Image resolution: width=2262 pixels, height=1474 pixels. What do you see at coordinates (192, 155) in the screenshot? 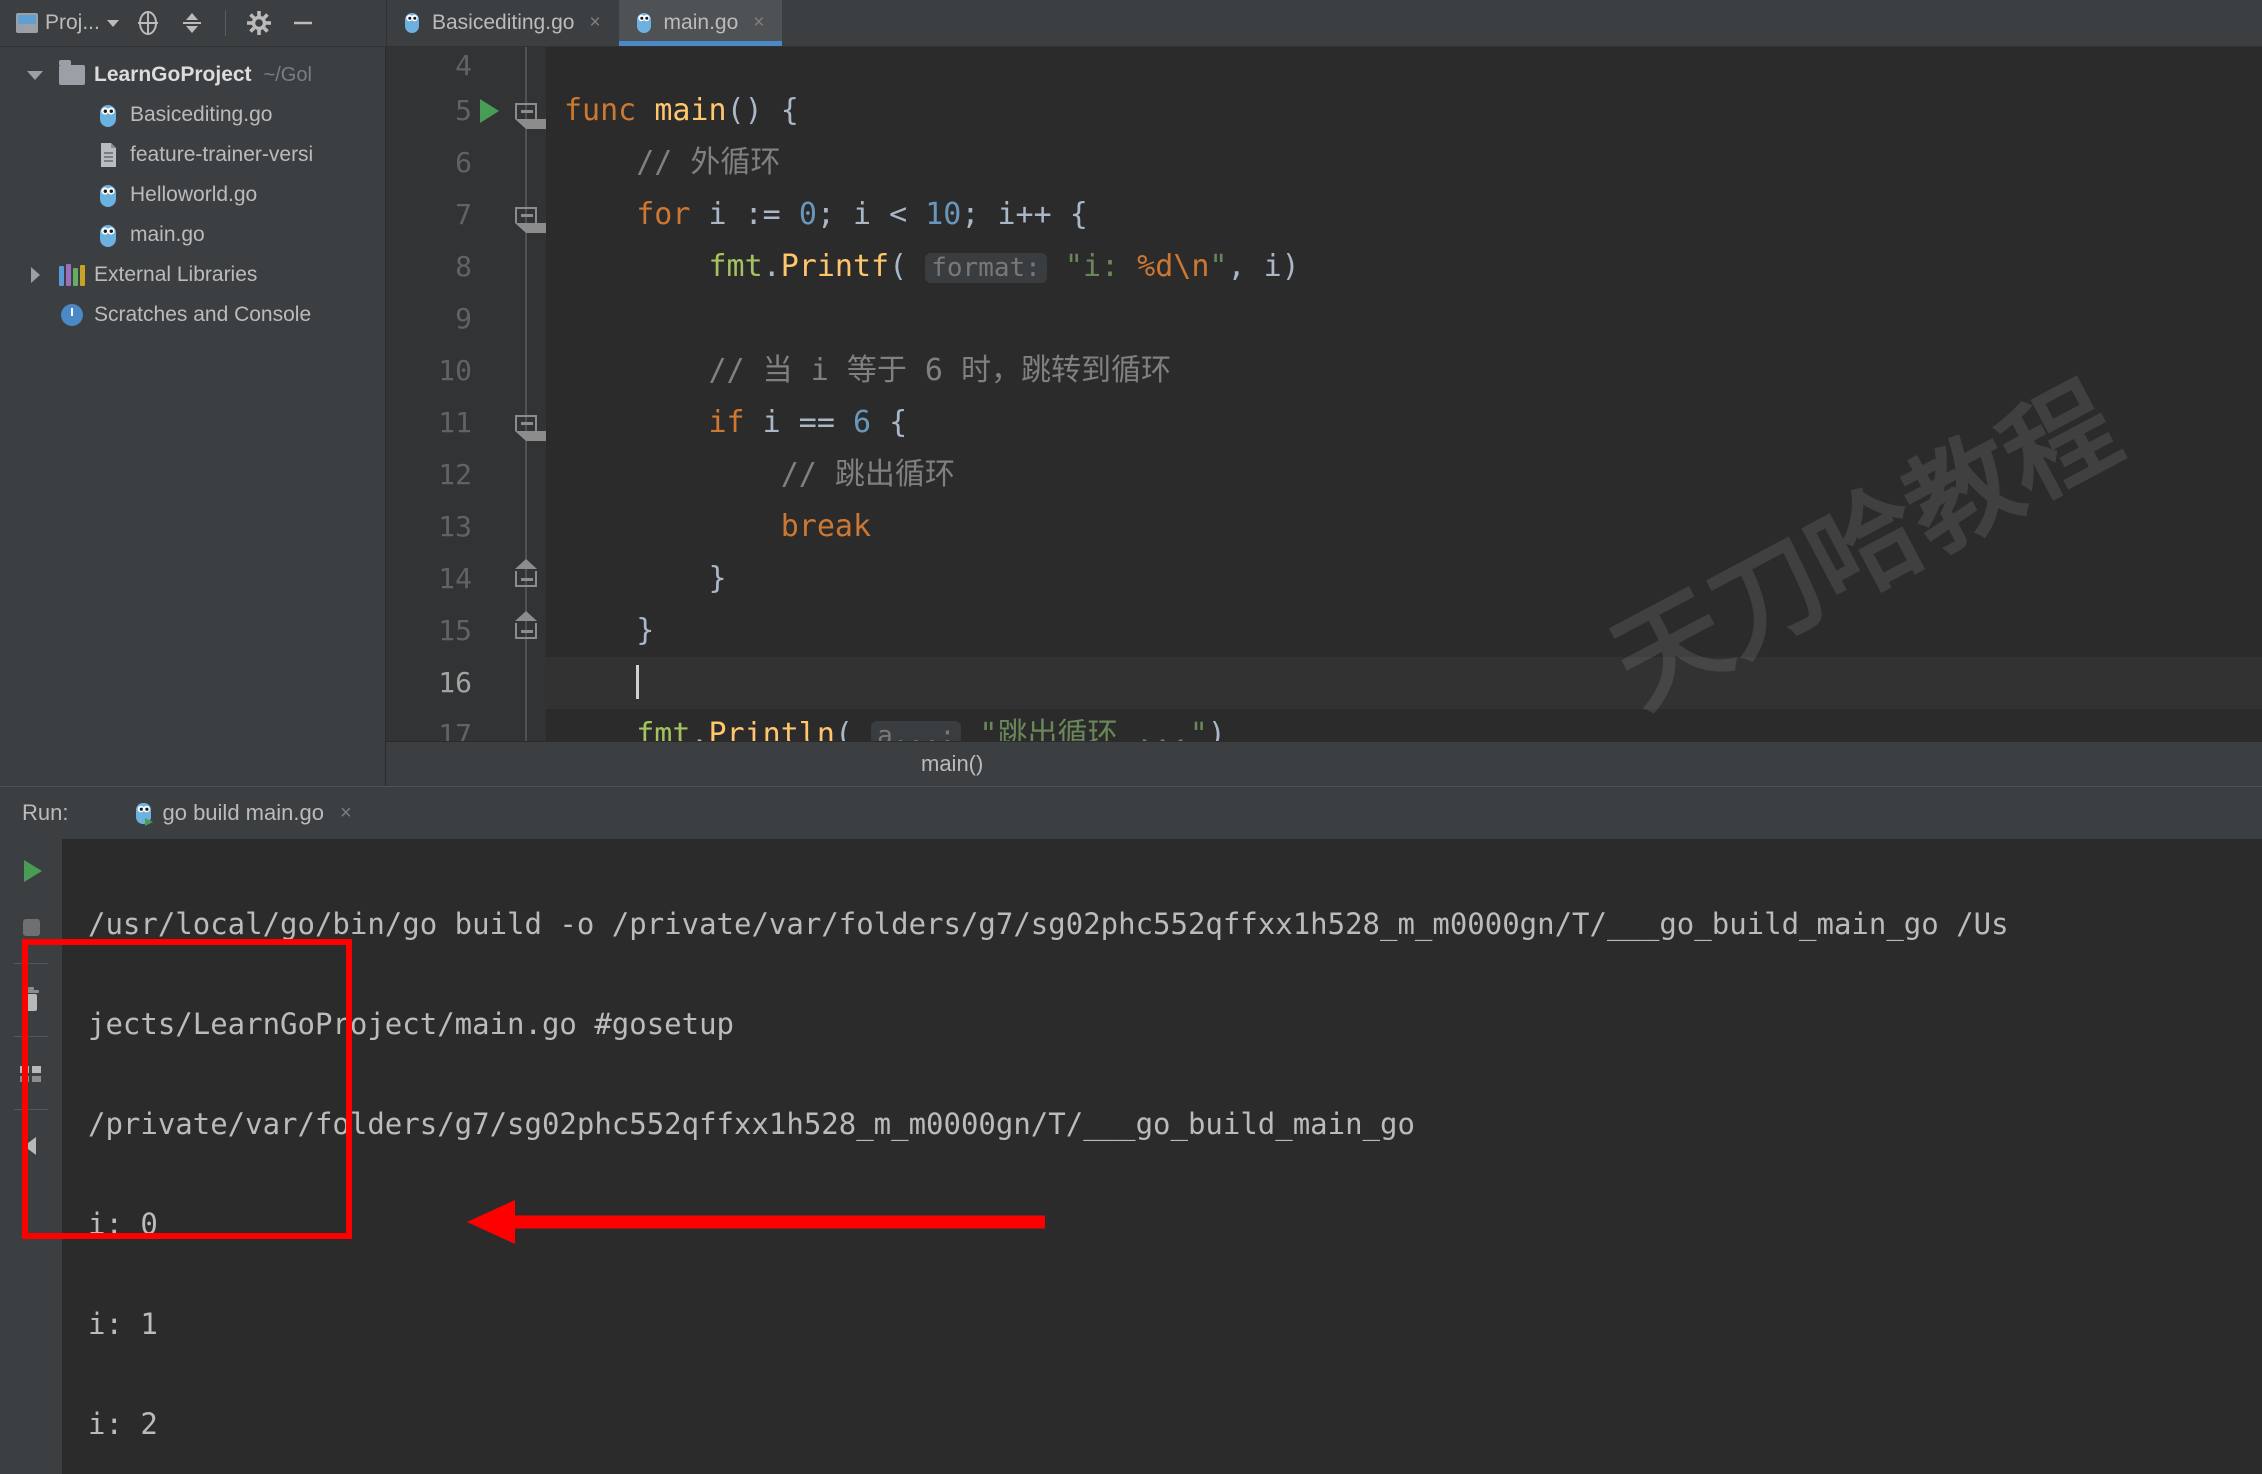
I see `tree-item-feature-trainer: feature-trainer-versi` at bounding box center [192, 155].